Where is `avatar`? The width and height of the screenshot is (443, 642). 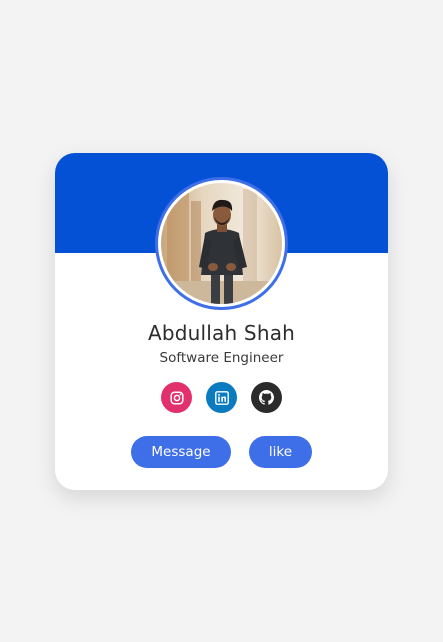
avatar is located at coordinates (221, 243).